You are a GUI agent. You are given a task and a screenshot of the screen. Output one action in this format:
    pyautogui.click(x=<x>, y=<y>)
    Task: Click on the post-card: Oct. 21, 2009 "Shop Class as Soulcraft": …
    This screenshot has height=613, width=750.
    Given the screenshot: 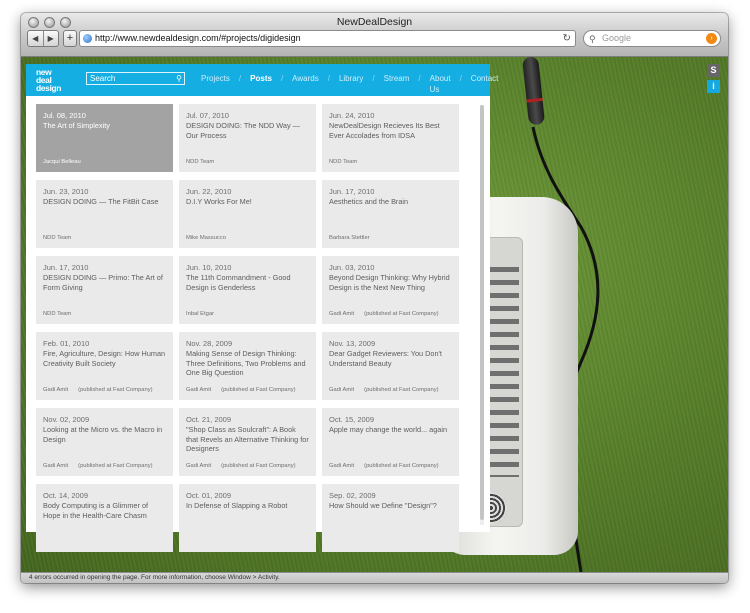 What is the action you would take?
    pyautogui.click(x=247, y=442)
    